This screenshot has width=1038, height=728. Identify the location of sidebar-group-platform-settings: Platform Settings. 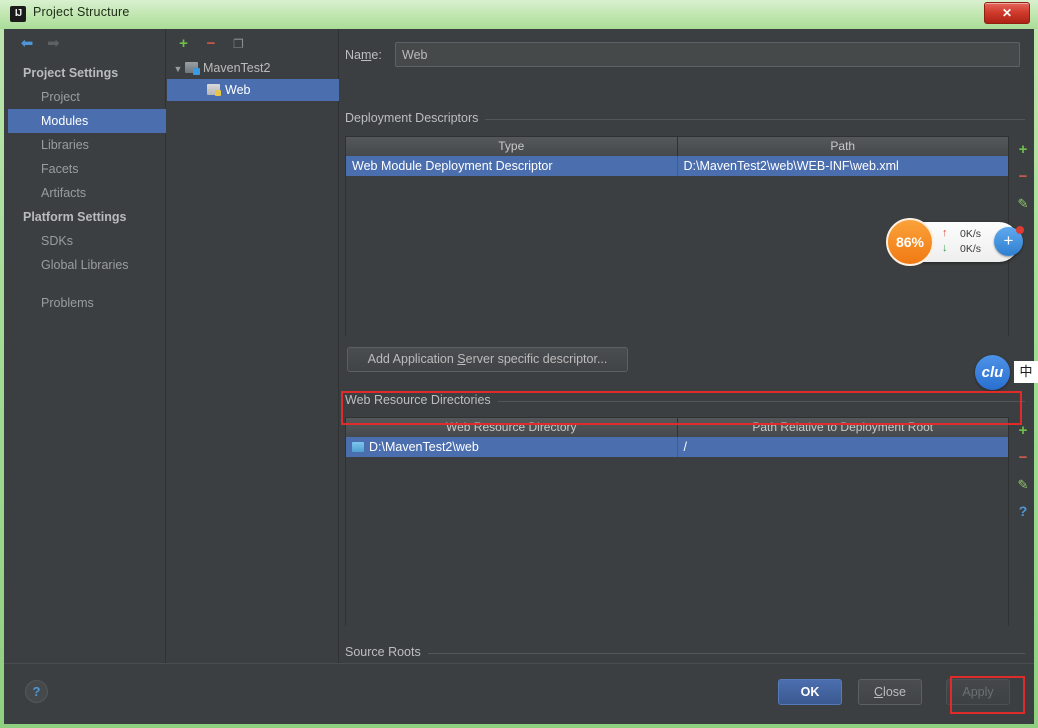
(75, 217).